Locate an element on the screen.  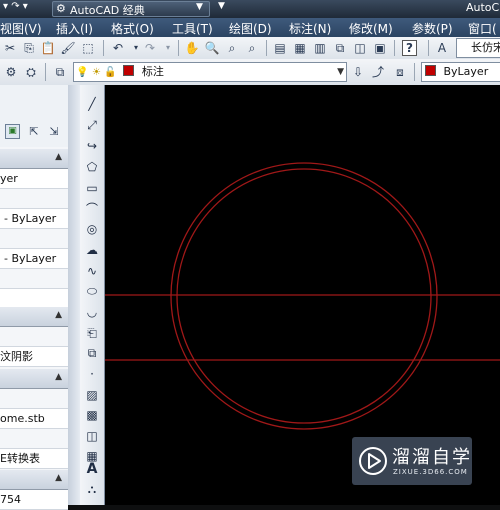
menu-parametric: 参数(P) is located at coordinates (432, 28).